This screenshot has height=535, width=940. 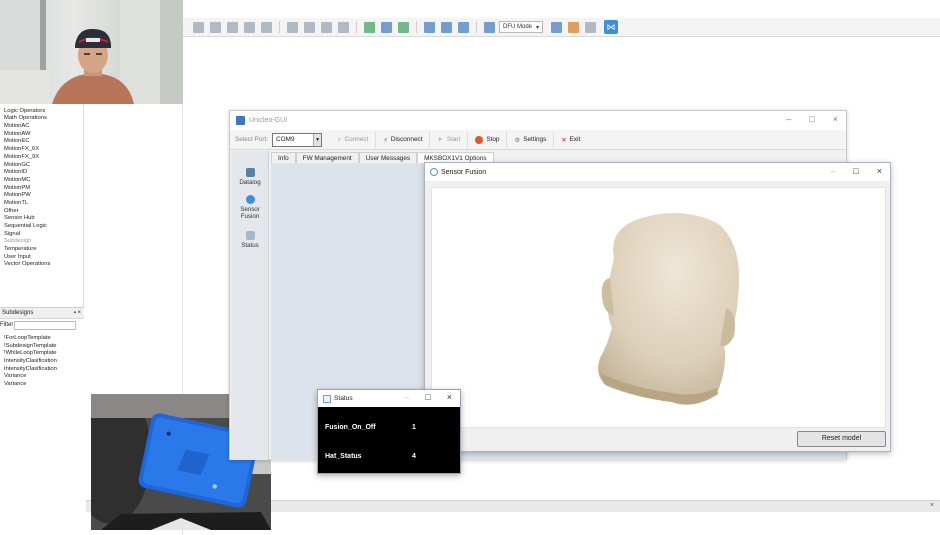 What do you see at coordinates (611, 27) in the screenshot?
I see `unicleo-launch-icon: ⋈` at bounding box center [611, 27].